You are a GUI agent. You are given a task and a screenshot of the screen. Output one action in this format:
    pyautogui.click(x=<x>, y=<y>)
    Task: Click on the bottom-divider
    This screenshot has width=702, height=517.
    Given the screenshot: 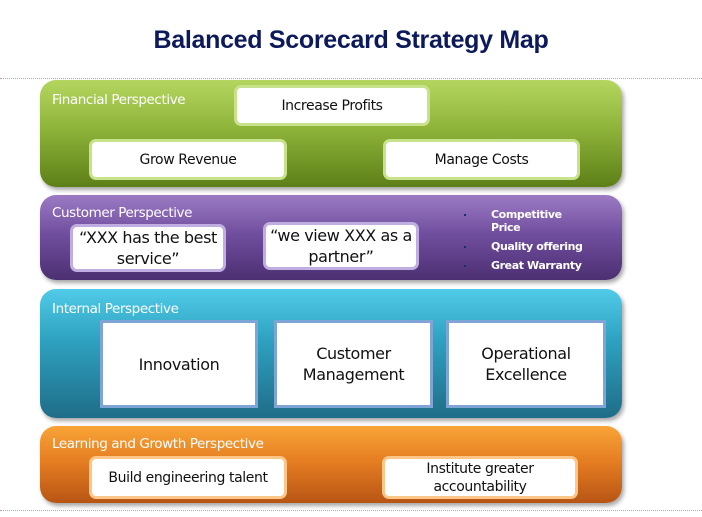 What is the action you would take?
    pyautogui.click(x=351, y=510)
    